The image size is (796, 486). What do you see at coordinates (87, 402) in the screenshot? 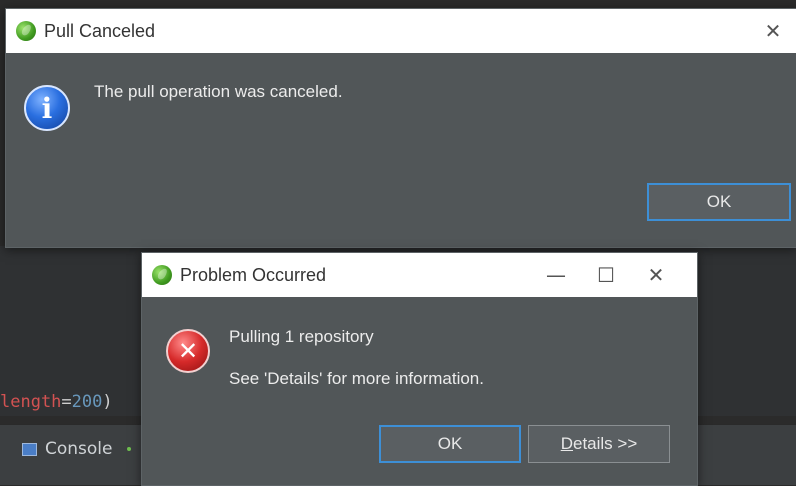
I see `code-number: 200` at bounding box center [87, 402].